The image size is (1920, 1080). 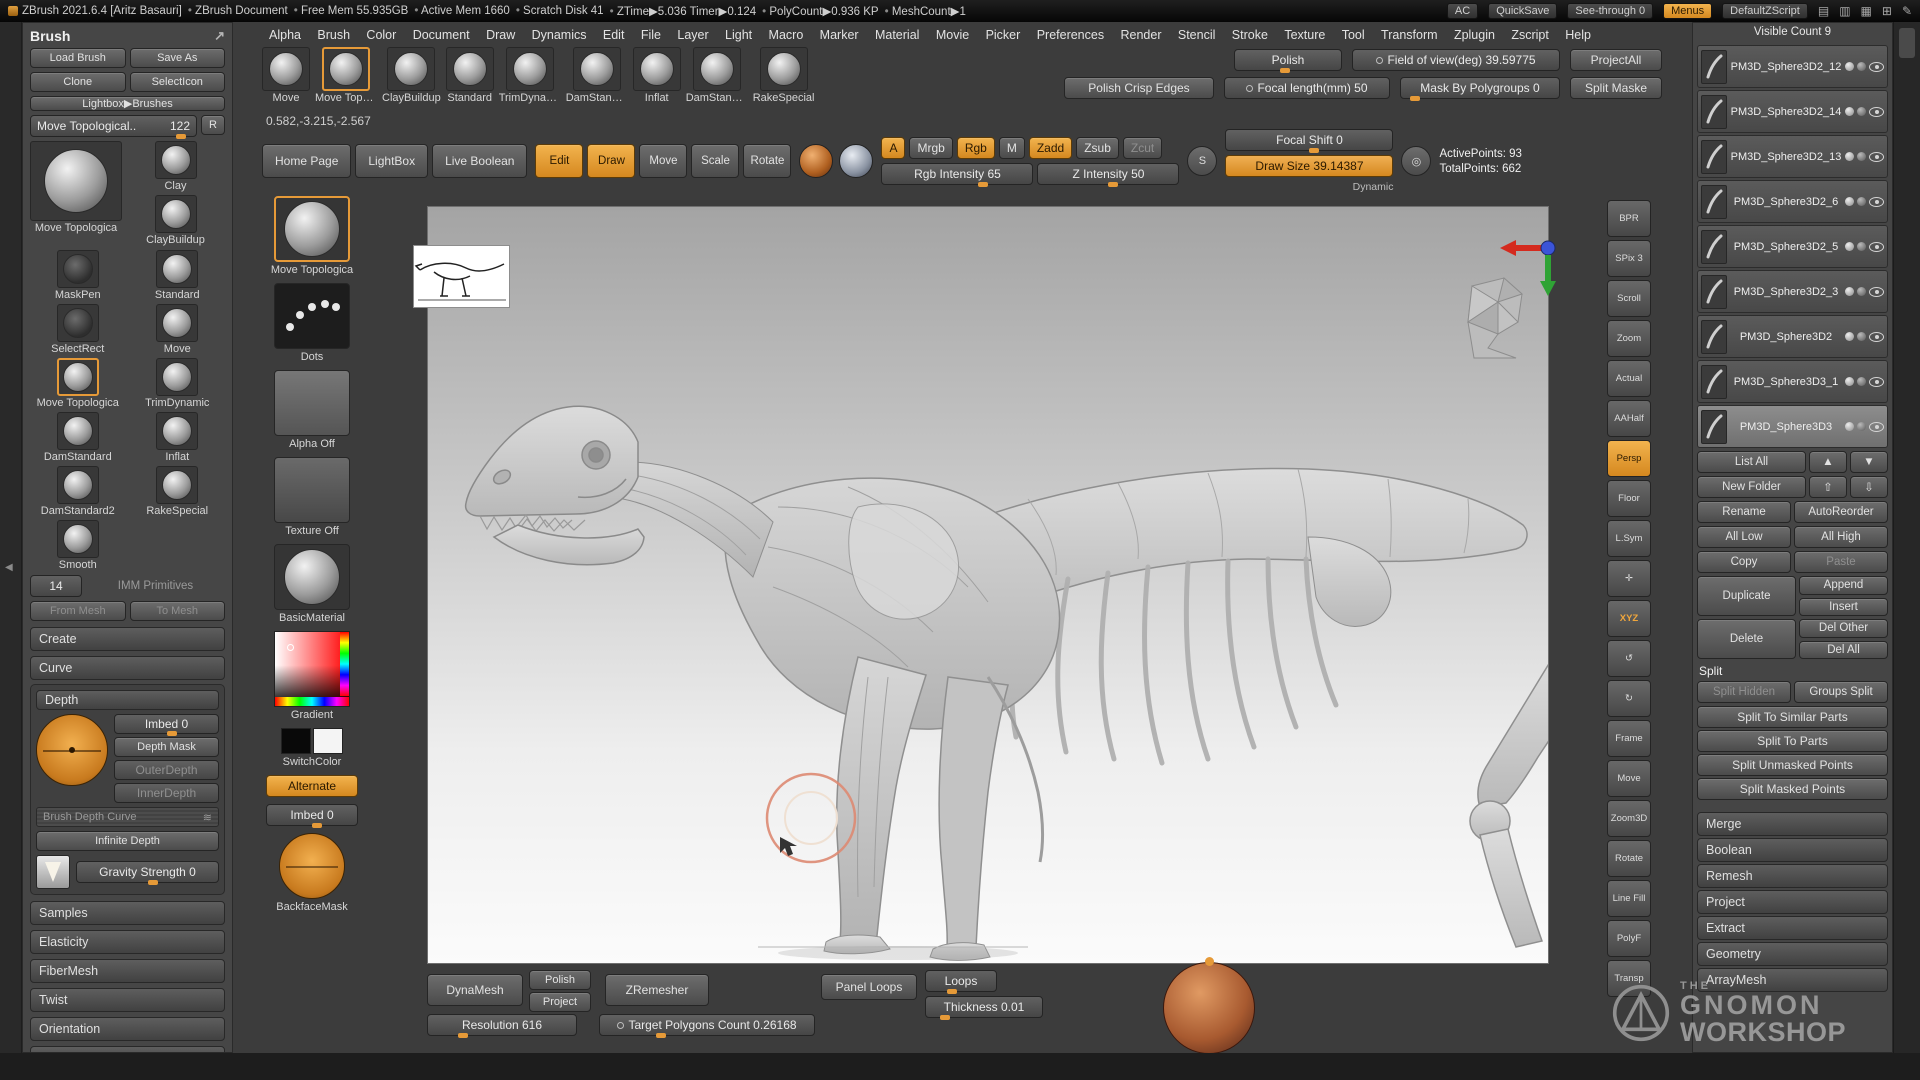 What do you see at coordinates (78, 275) in the screenshot?
I see `brush-grid-item: MaskPen` at bounding box center [78, 275].